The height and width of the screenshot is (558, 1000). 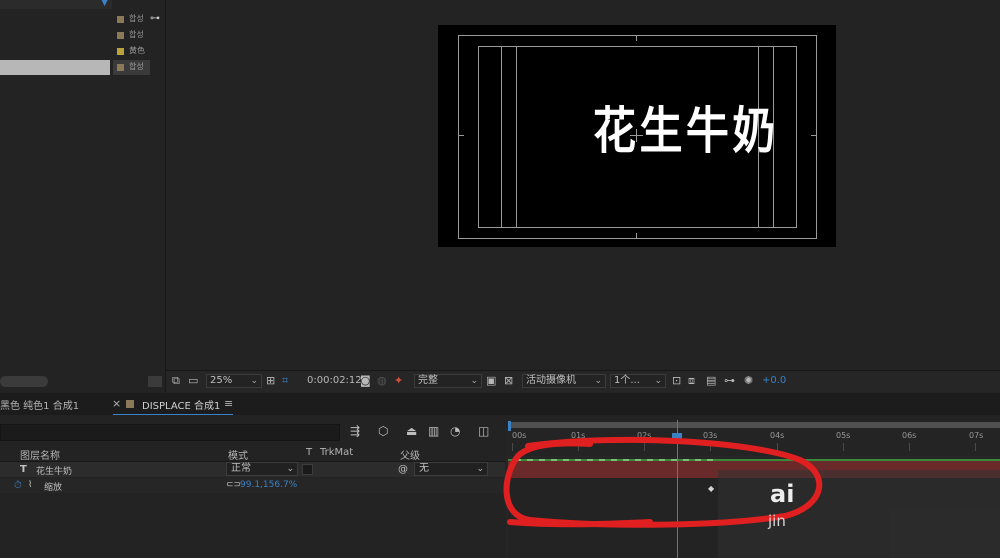 What do you see at coordinates (355, 431) in the screenshot?
I see `composition-mini-flowchart-icon: ⇶` at bounding box center [355, 431].